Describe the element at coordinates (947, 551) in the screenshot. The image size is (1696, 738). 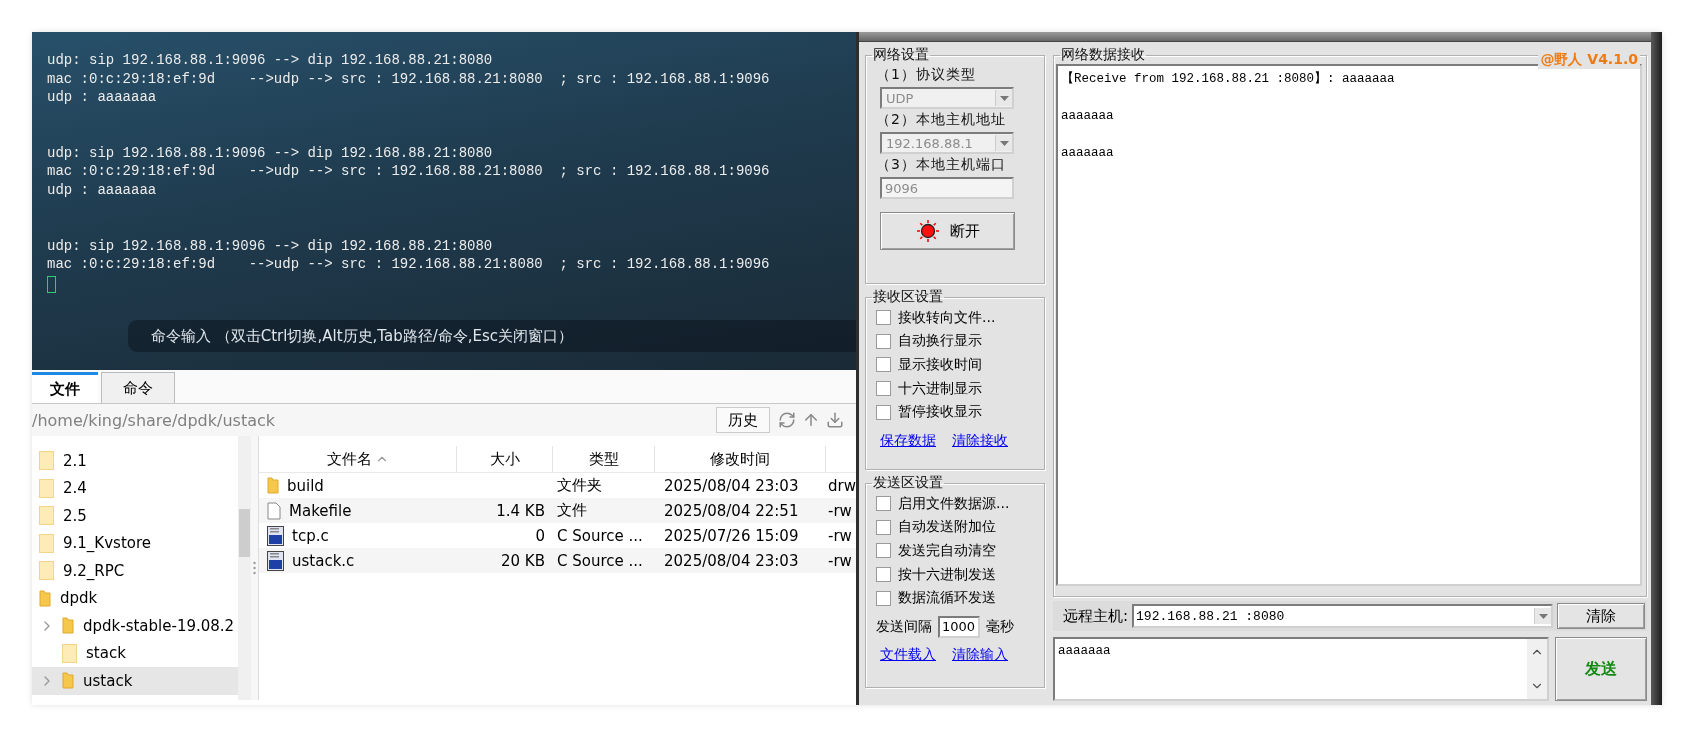
I see `option-label: 发送完自动清空` at that location.